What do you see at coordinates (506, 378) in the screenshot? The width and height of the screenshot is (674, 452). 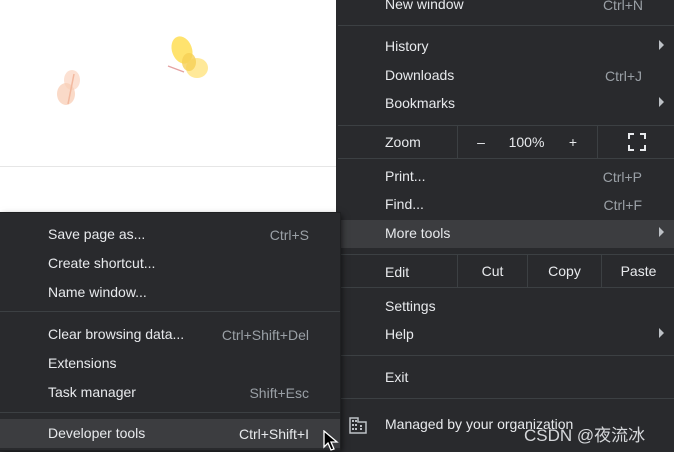 I see `menu-item-exit: Exit` at bounding box center [506, 378].